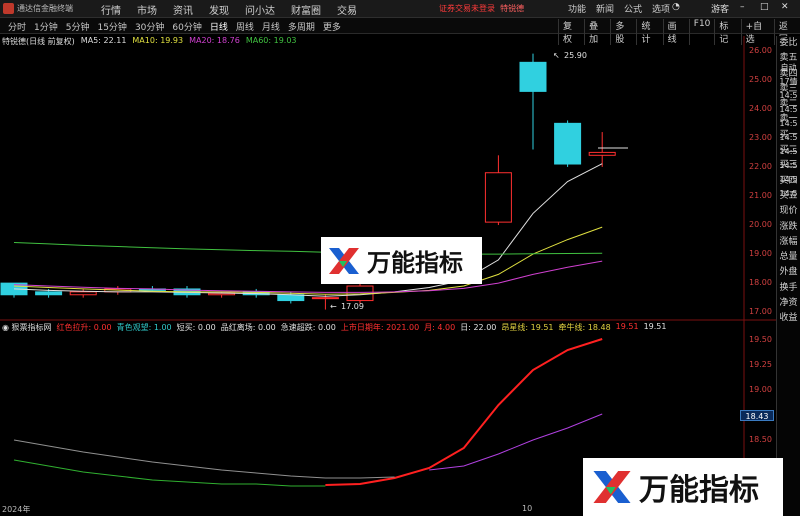 This screenshot has width=800, height=516. Describe the element at coordinates (788, 287) in the screenshot. I see `side-panel-label: 换手` at that location.